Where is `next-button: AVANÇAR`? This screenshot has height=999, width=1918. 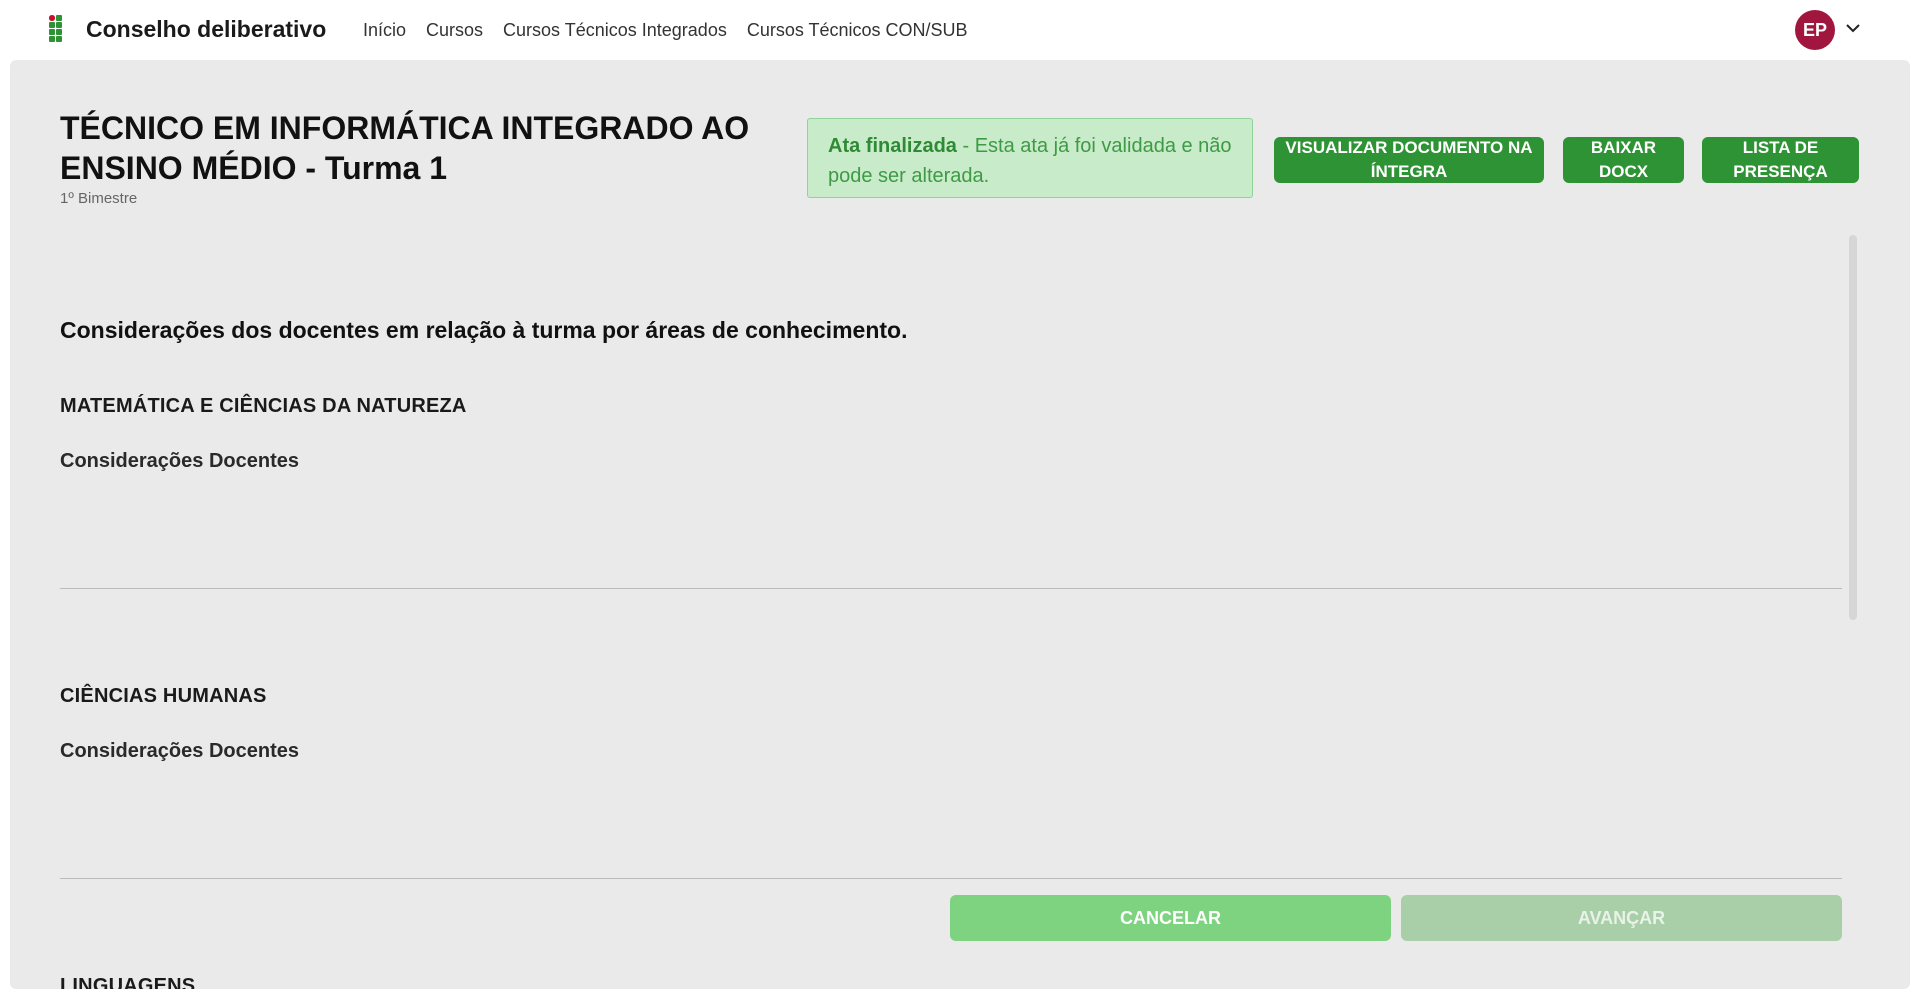 next-button: AVANÇAR is located at coordinates (1621, 918).